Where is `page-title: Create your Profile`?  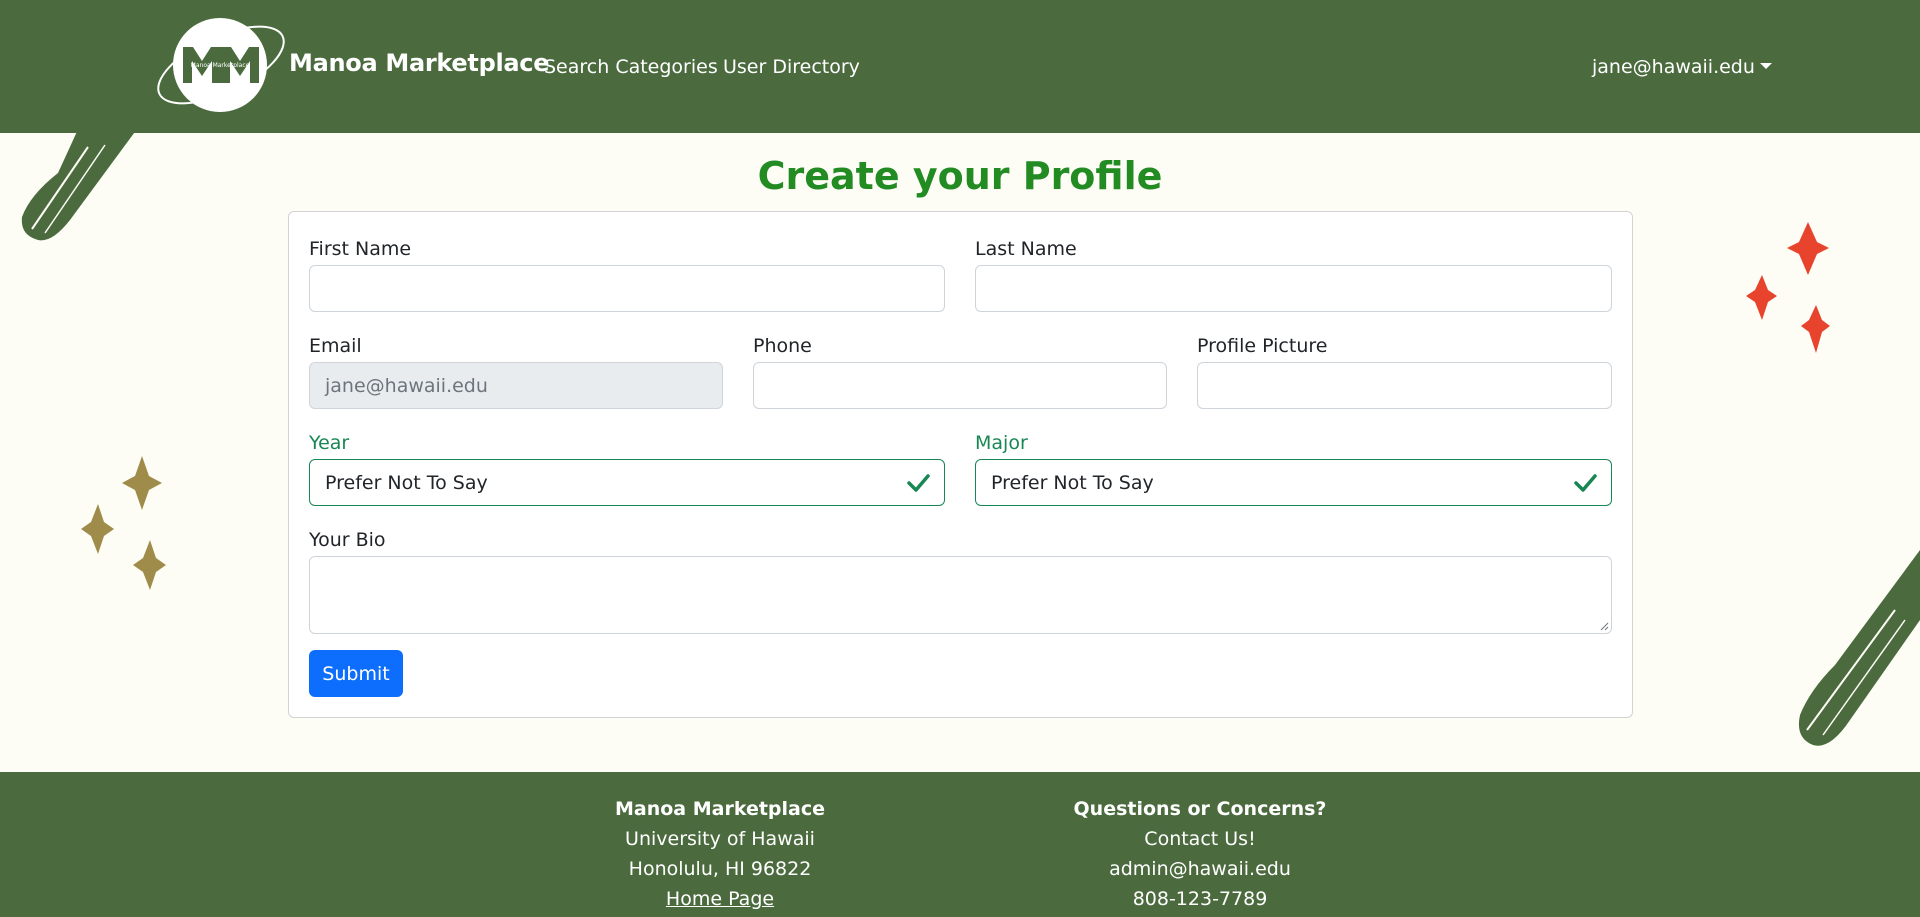
page-title: Create your Profile is located at coordinates (960, 176).